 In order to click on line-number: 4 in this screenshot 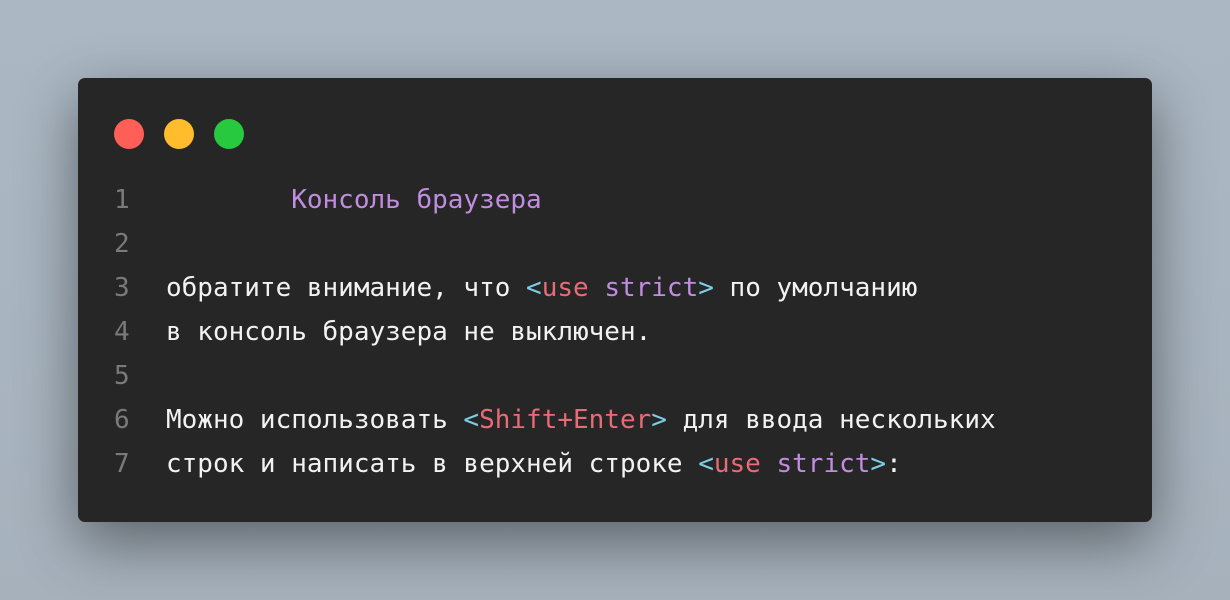, I will do `click(122, 332)`.